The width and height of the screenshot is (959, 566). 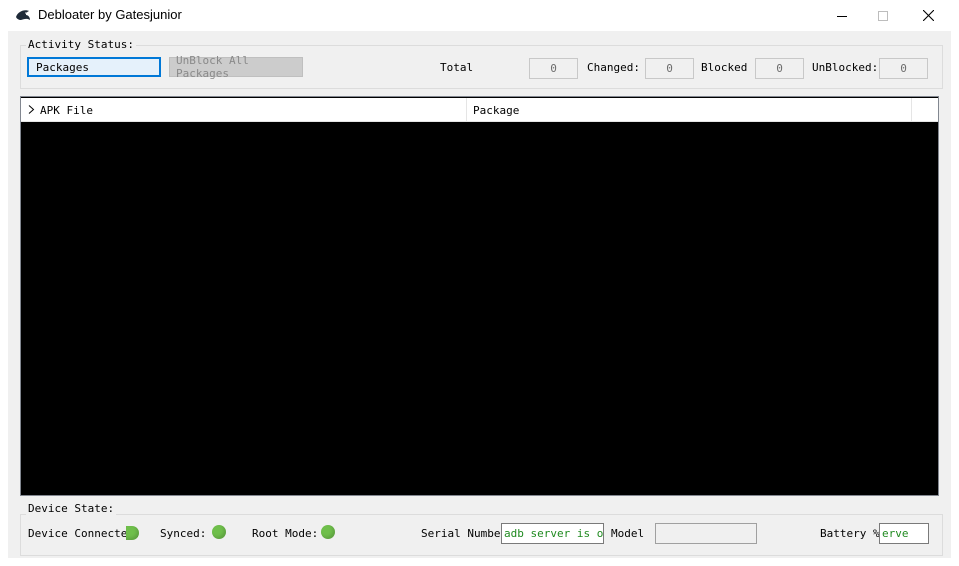 What do you see at coordinates (66, 110) in the screenshot?
I see `column-header-apk-file: APK File` at bounding box center [66, 110].